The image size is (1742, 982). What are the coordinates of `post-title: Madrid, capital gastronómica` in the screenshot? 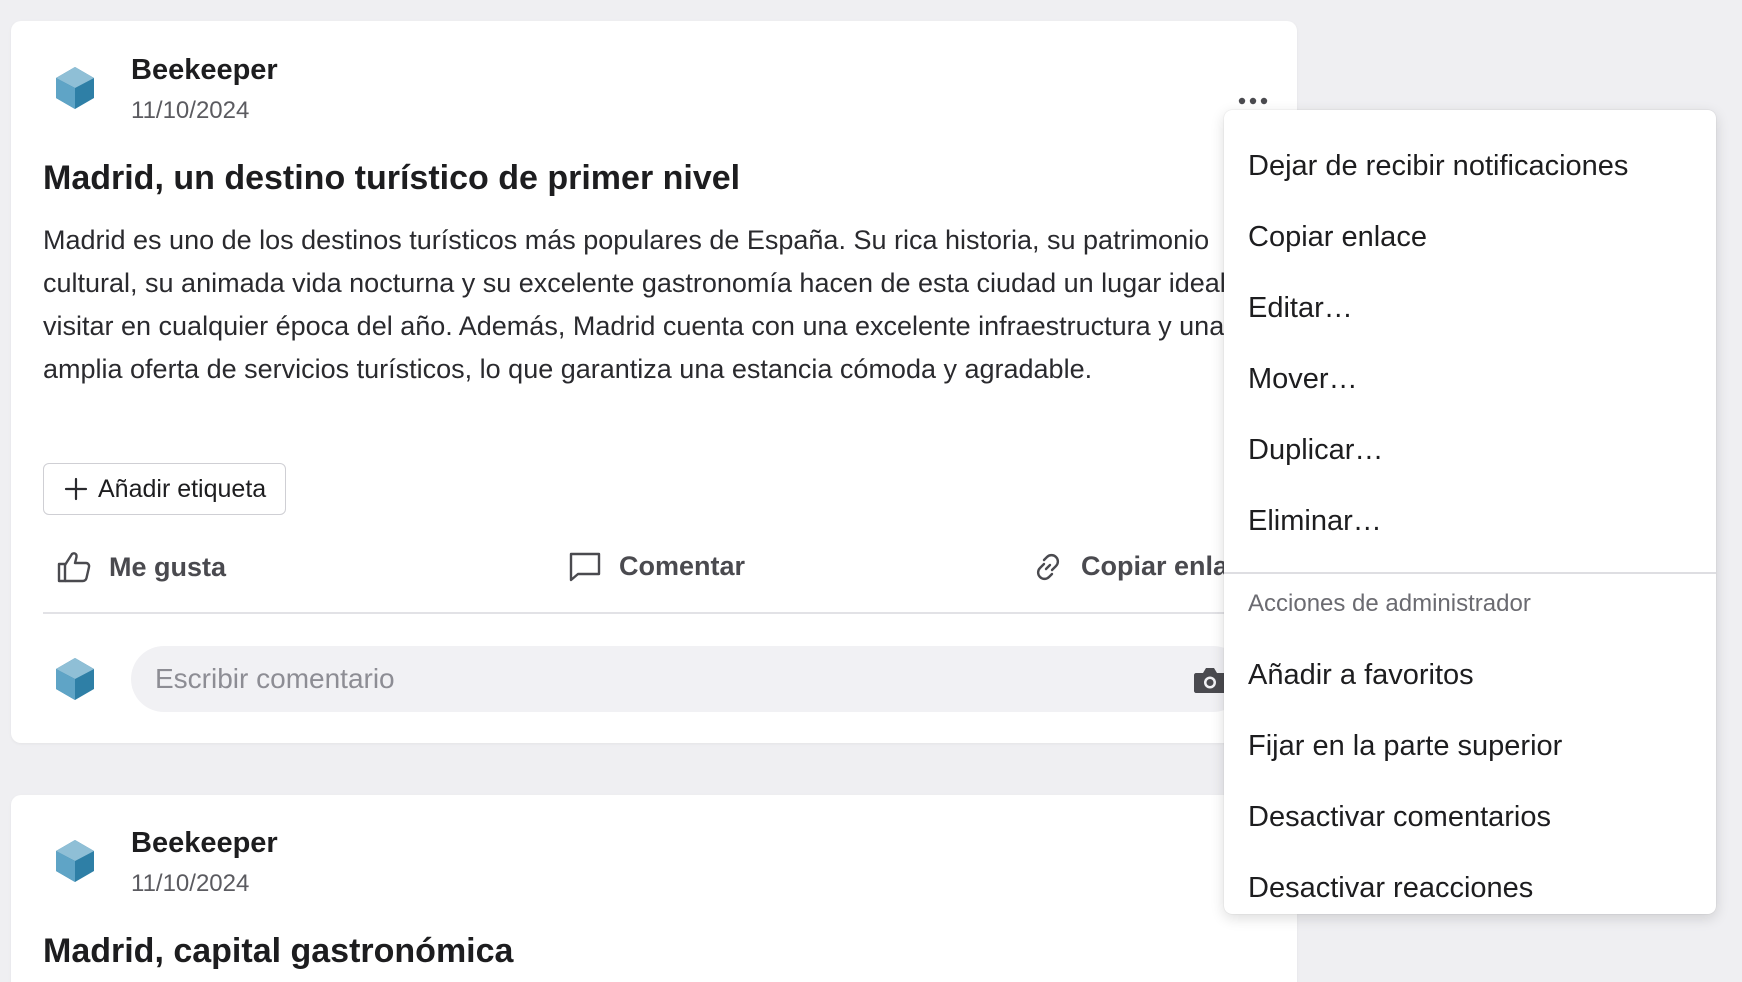 It's located at (278, 951).